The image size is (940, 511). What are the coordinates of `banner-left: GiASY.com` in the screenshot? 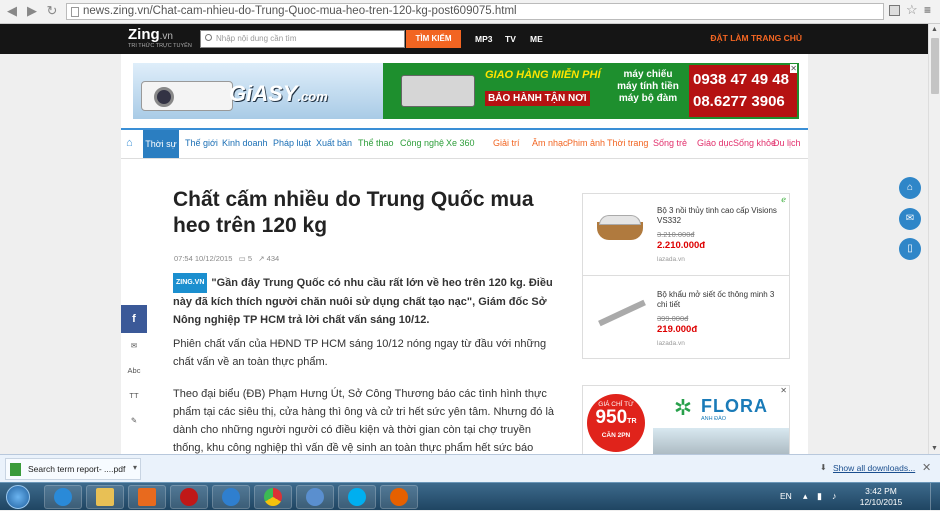 It's located at (258, 91).